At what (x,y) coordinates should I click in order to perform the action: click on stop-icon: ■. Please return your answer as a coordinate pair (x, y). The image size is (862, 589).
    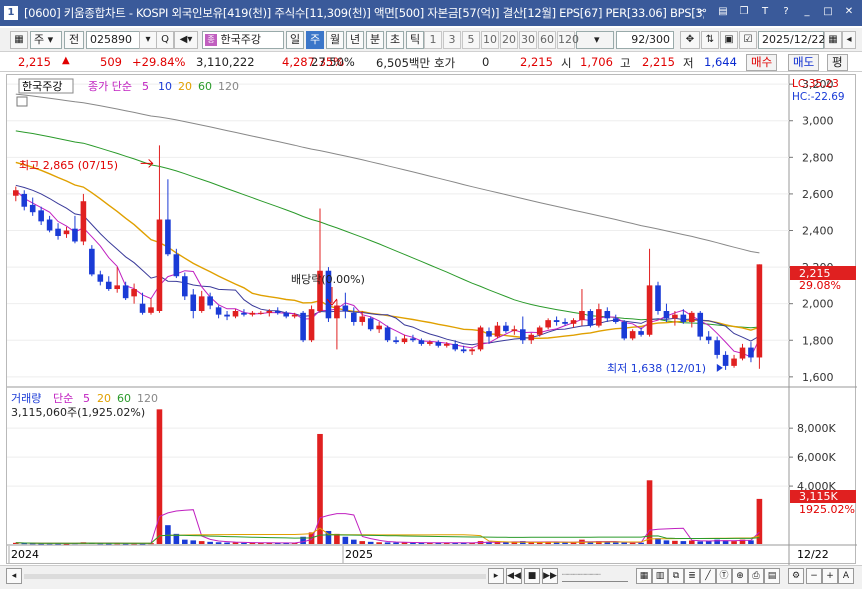
    Looking at the image, I should click on (532, 576).